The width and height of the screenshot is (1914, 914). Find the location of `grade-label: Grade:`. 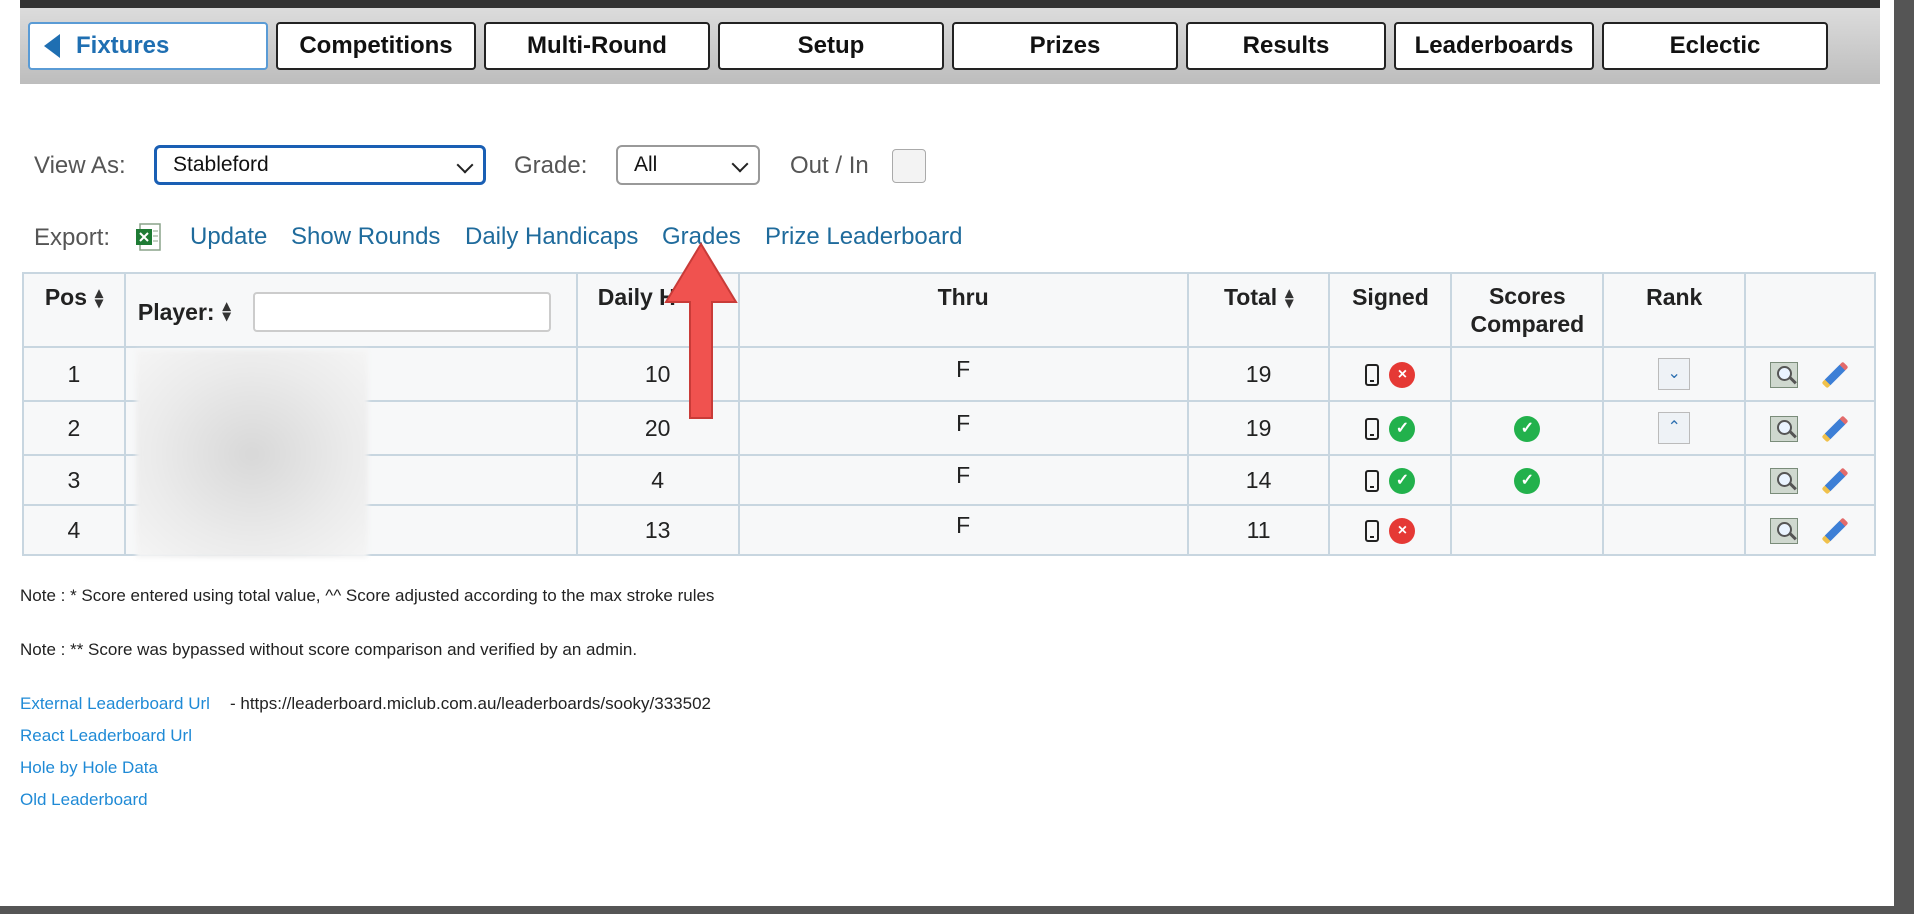

grade-label: Grade: is located at coordinates (551, 165).